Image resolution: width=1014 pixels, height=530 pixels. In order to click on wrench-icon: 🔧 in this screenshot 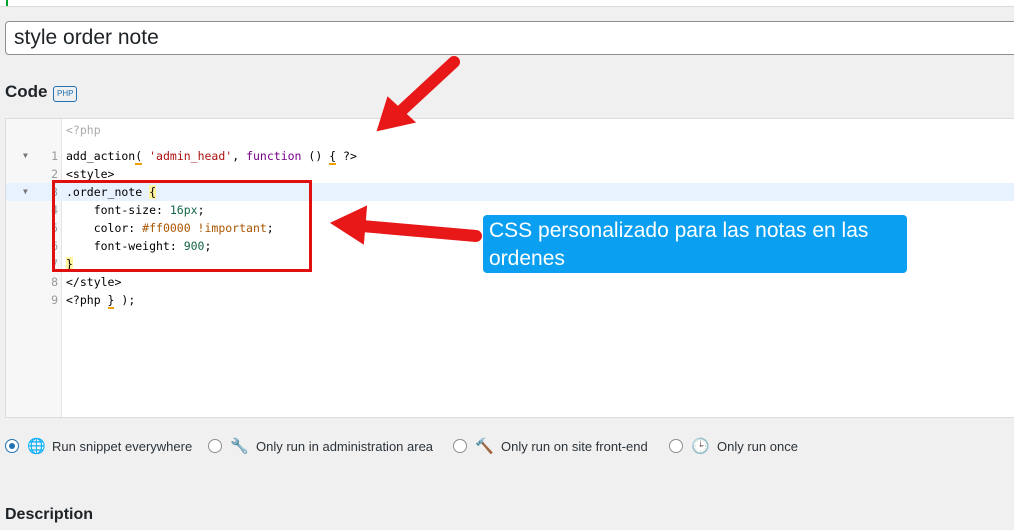, I will do `click(239, 446)`.